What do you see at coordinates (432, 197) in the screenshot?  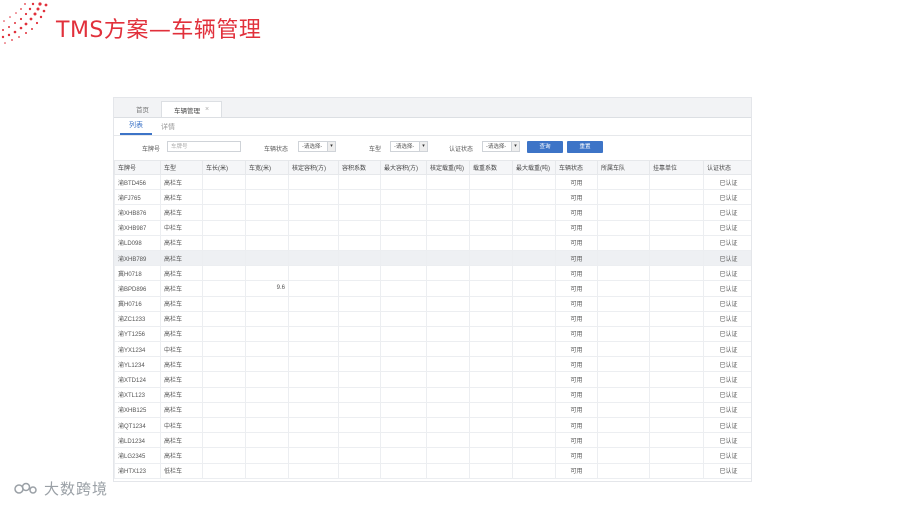 I see `table-row: 渝FJ765 高栏车 可用 已认证` at bounding box center [432, 197].